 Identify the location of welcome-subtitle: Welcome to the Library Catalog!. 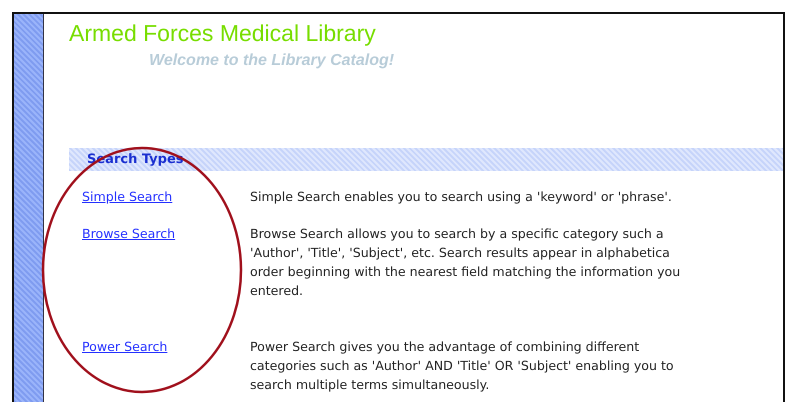
(271, 61).